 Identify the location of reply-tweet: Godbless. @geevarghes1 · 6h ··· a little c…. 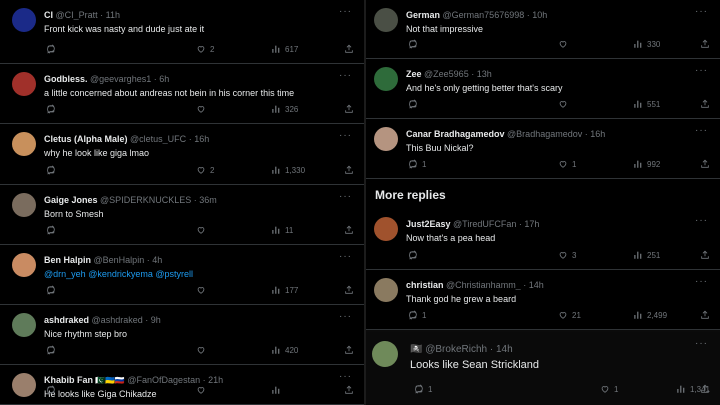
(182, 94).